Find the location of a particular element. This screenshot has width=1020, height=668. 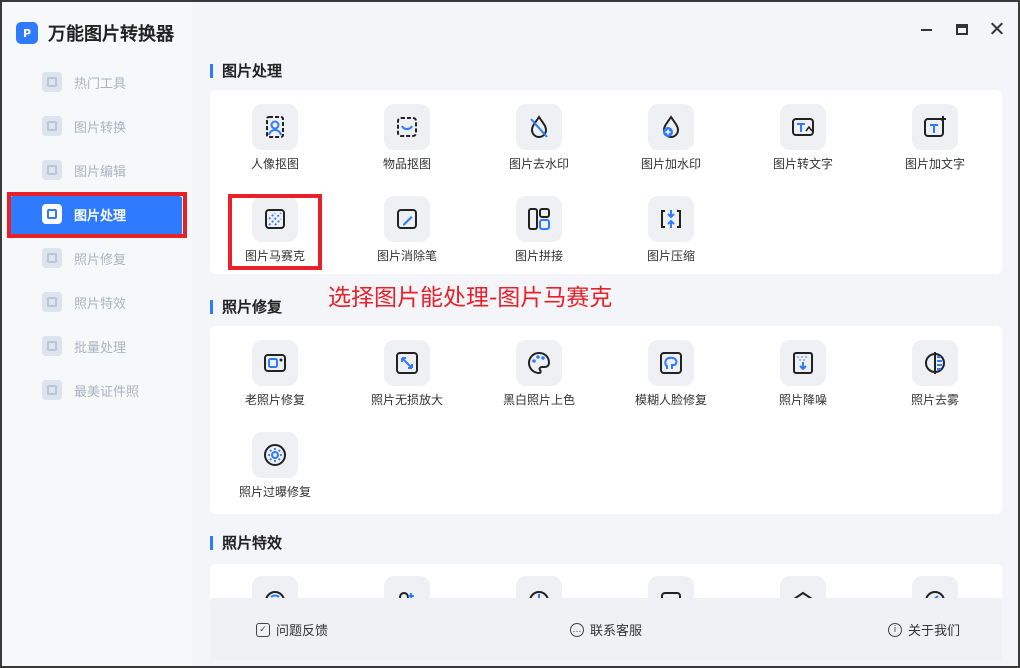

tool-dehaze: 照片去雾 is located at coordinates (935, 374).